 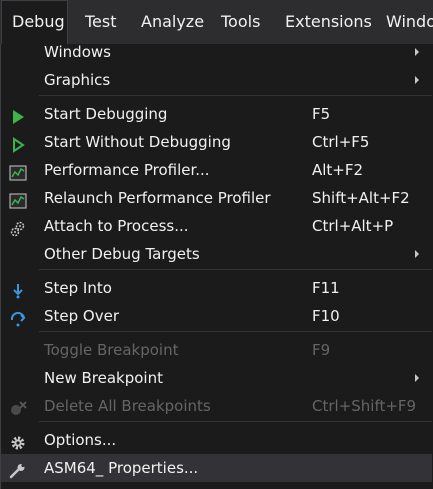 I want to click on menu-item-performance-profiler: Performance Profiler... Alt+F2, so click(x=216, y=170).